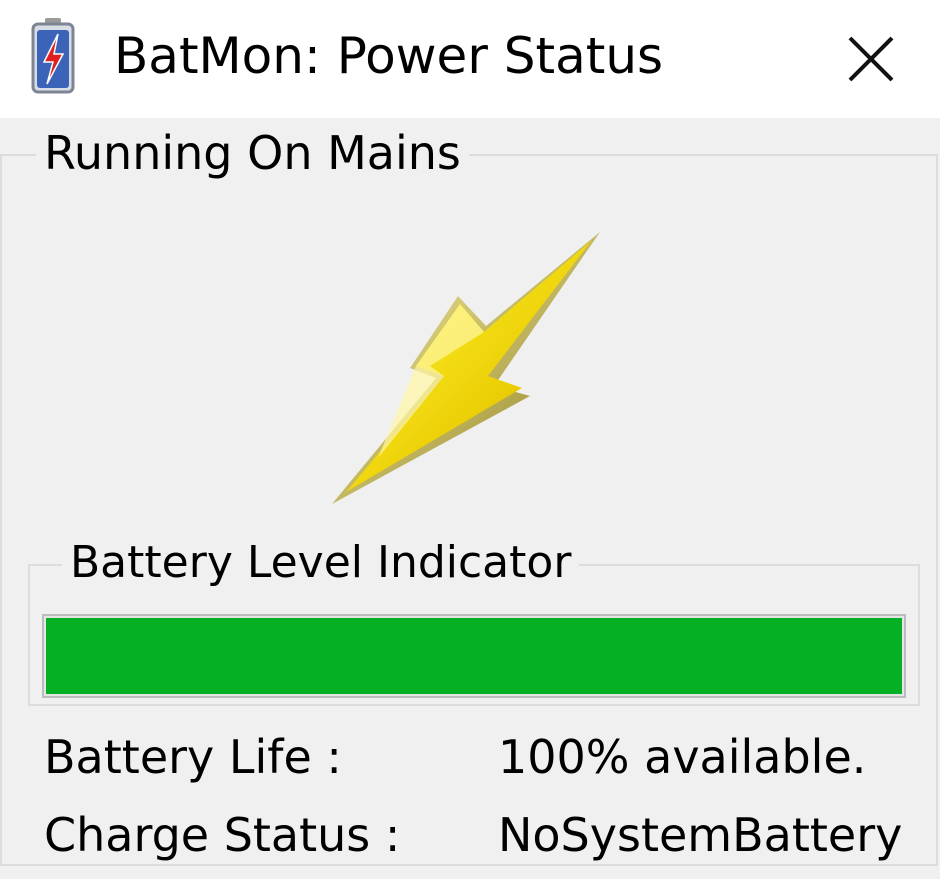 The height and width of the screenshot is (879, 940). Describe the element at coordinates (53, 56) in the screenshot. I see `battery-icon` at that location.